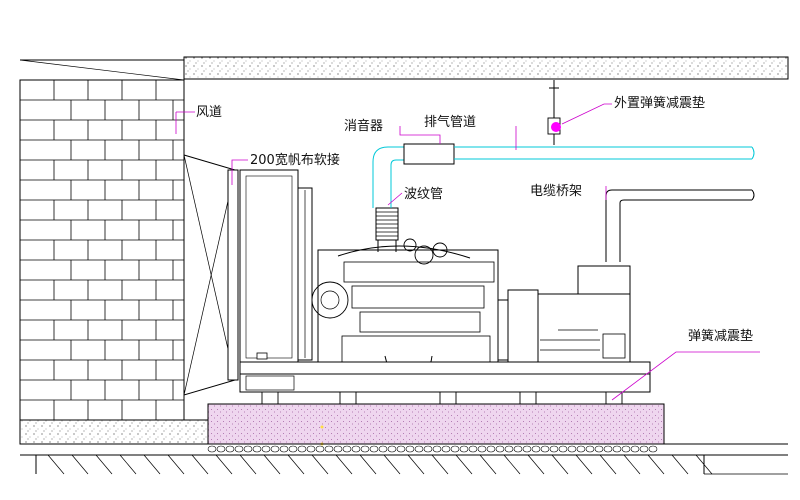  What do you see at coordinates (445, 377) in the screenshot?
I see `base-frame` at bounding box center [445, 377].